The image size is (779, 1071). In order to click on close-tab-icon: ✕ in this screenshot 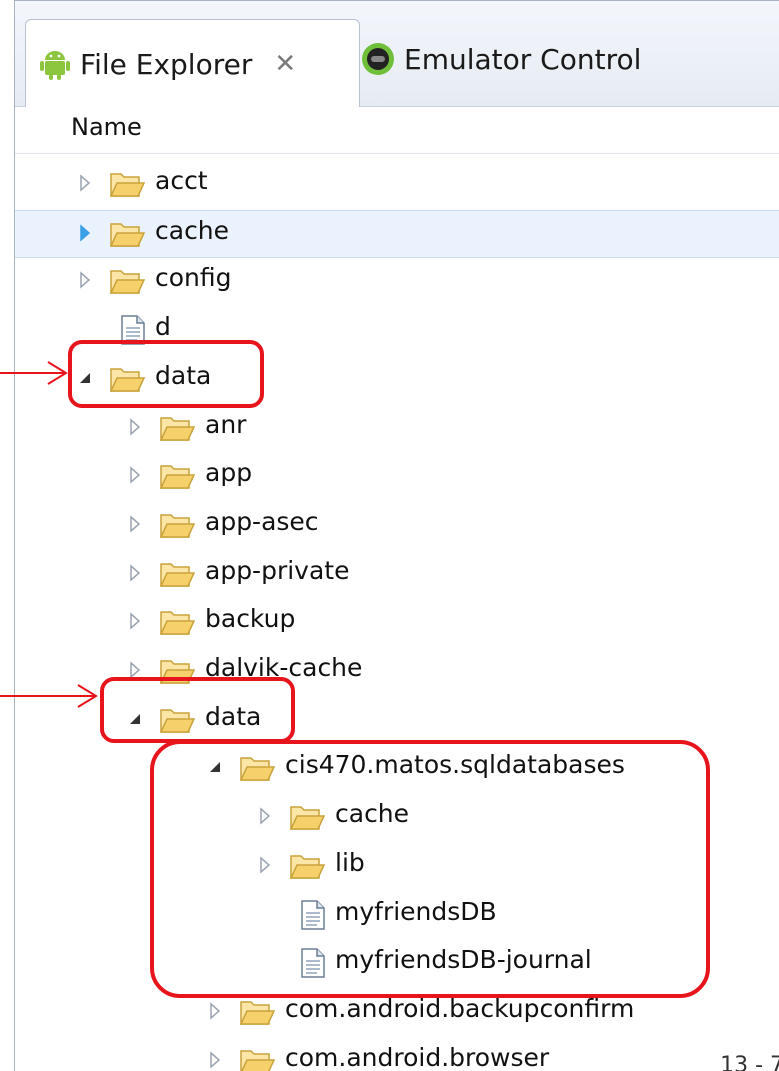, I will do `click(285, 64)`.